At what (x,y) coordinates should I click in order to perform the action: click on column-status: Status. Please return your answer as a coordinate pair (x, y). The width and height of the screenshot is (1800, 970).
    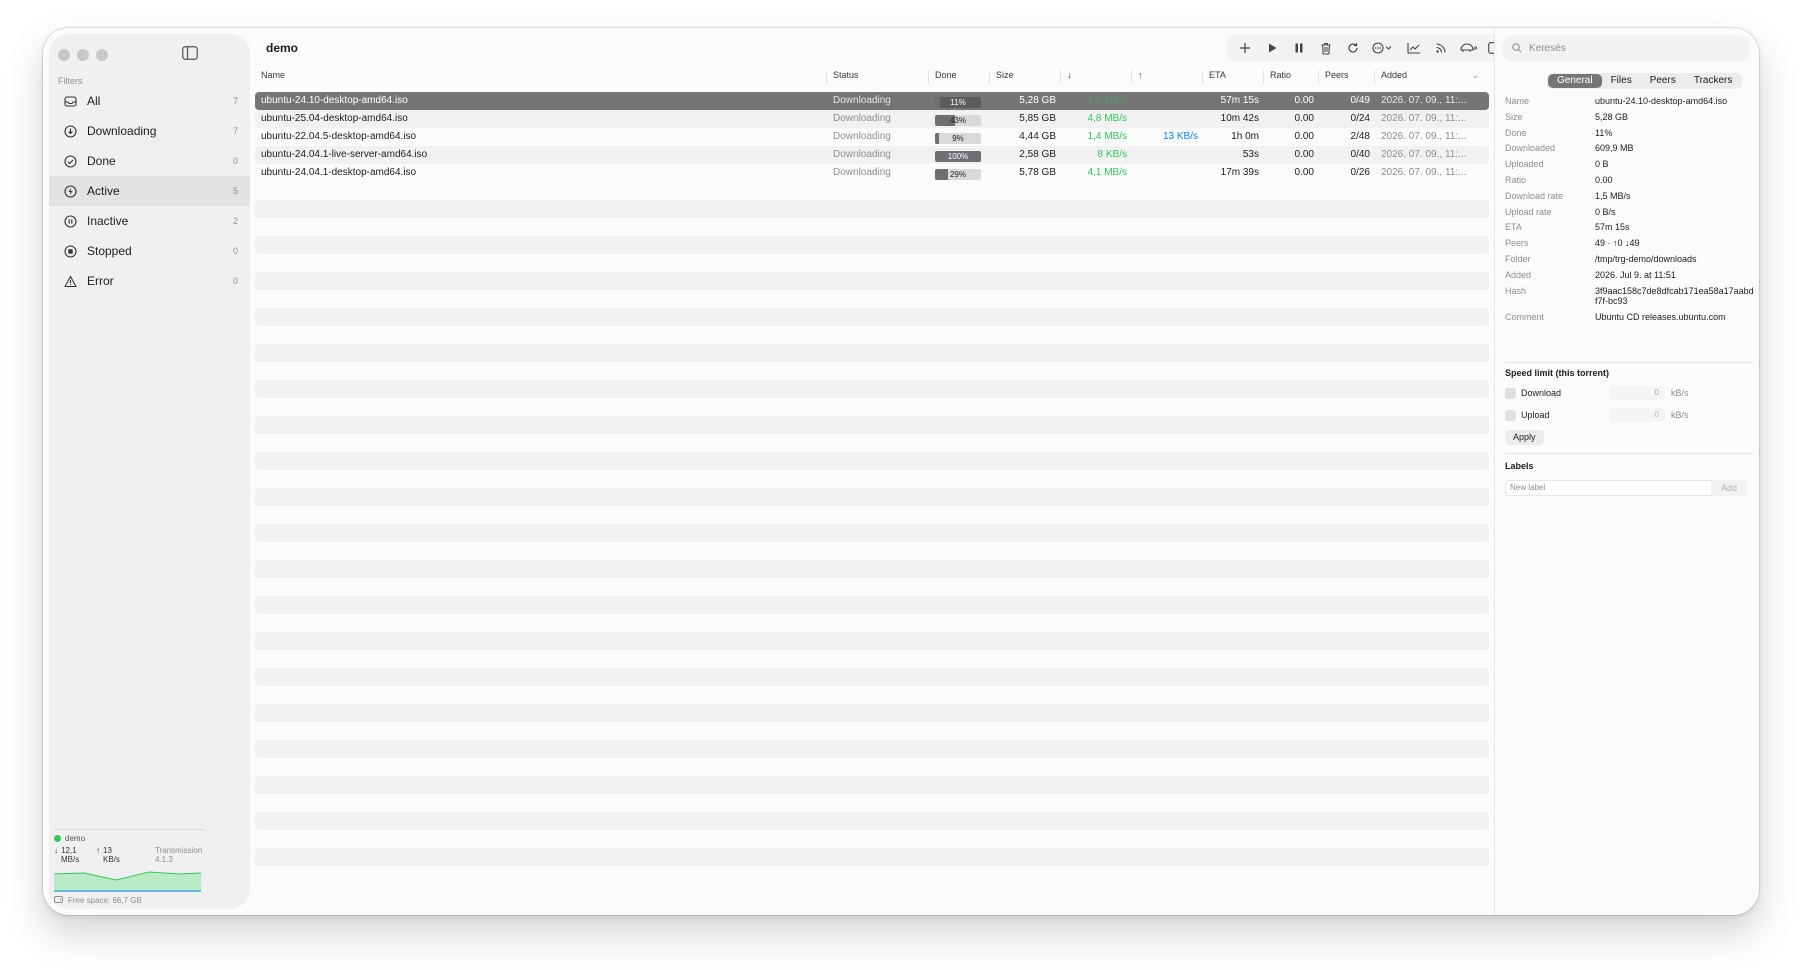
    Looking at the image, I should click on (878, 77).